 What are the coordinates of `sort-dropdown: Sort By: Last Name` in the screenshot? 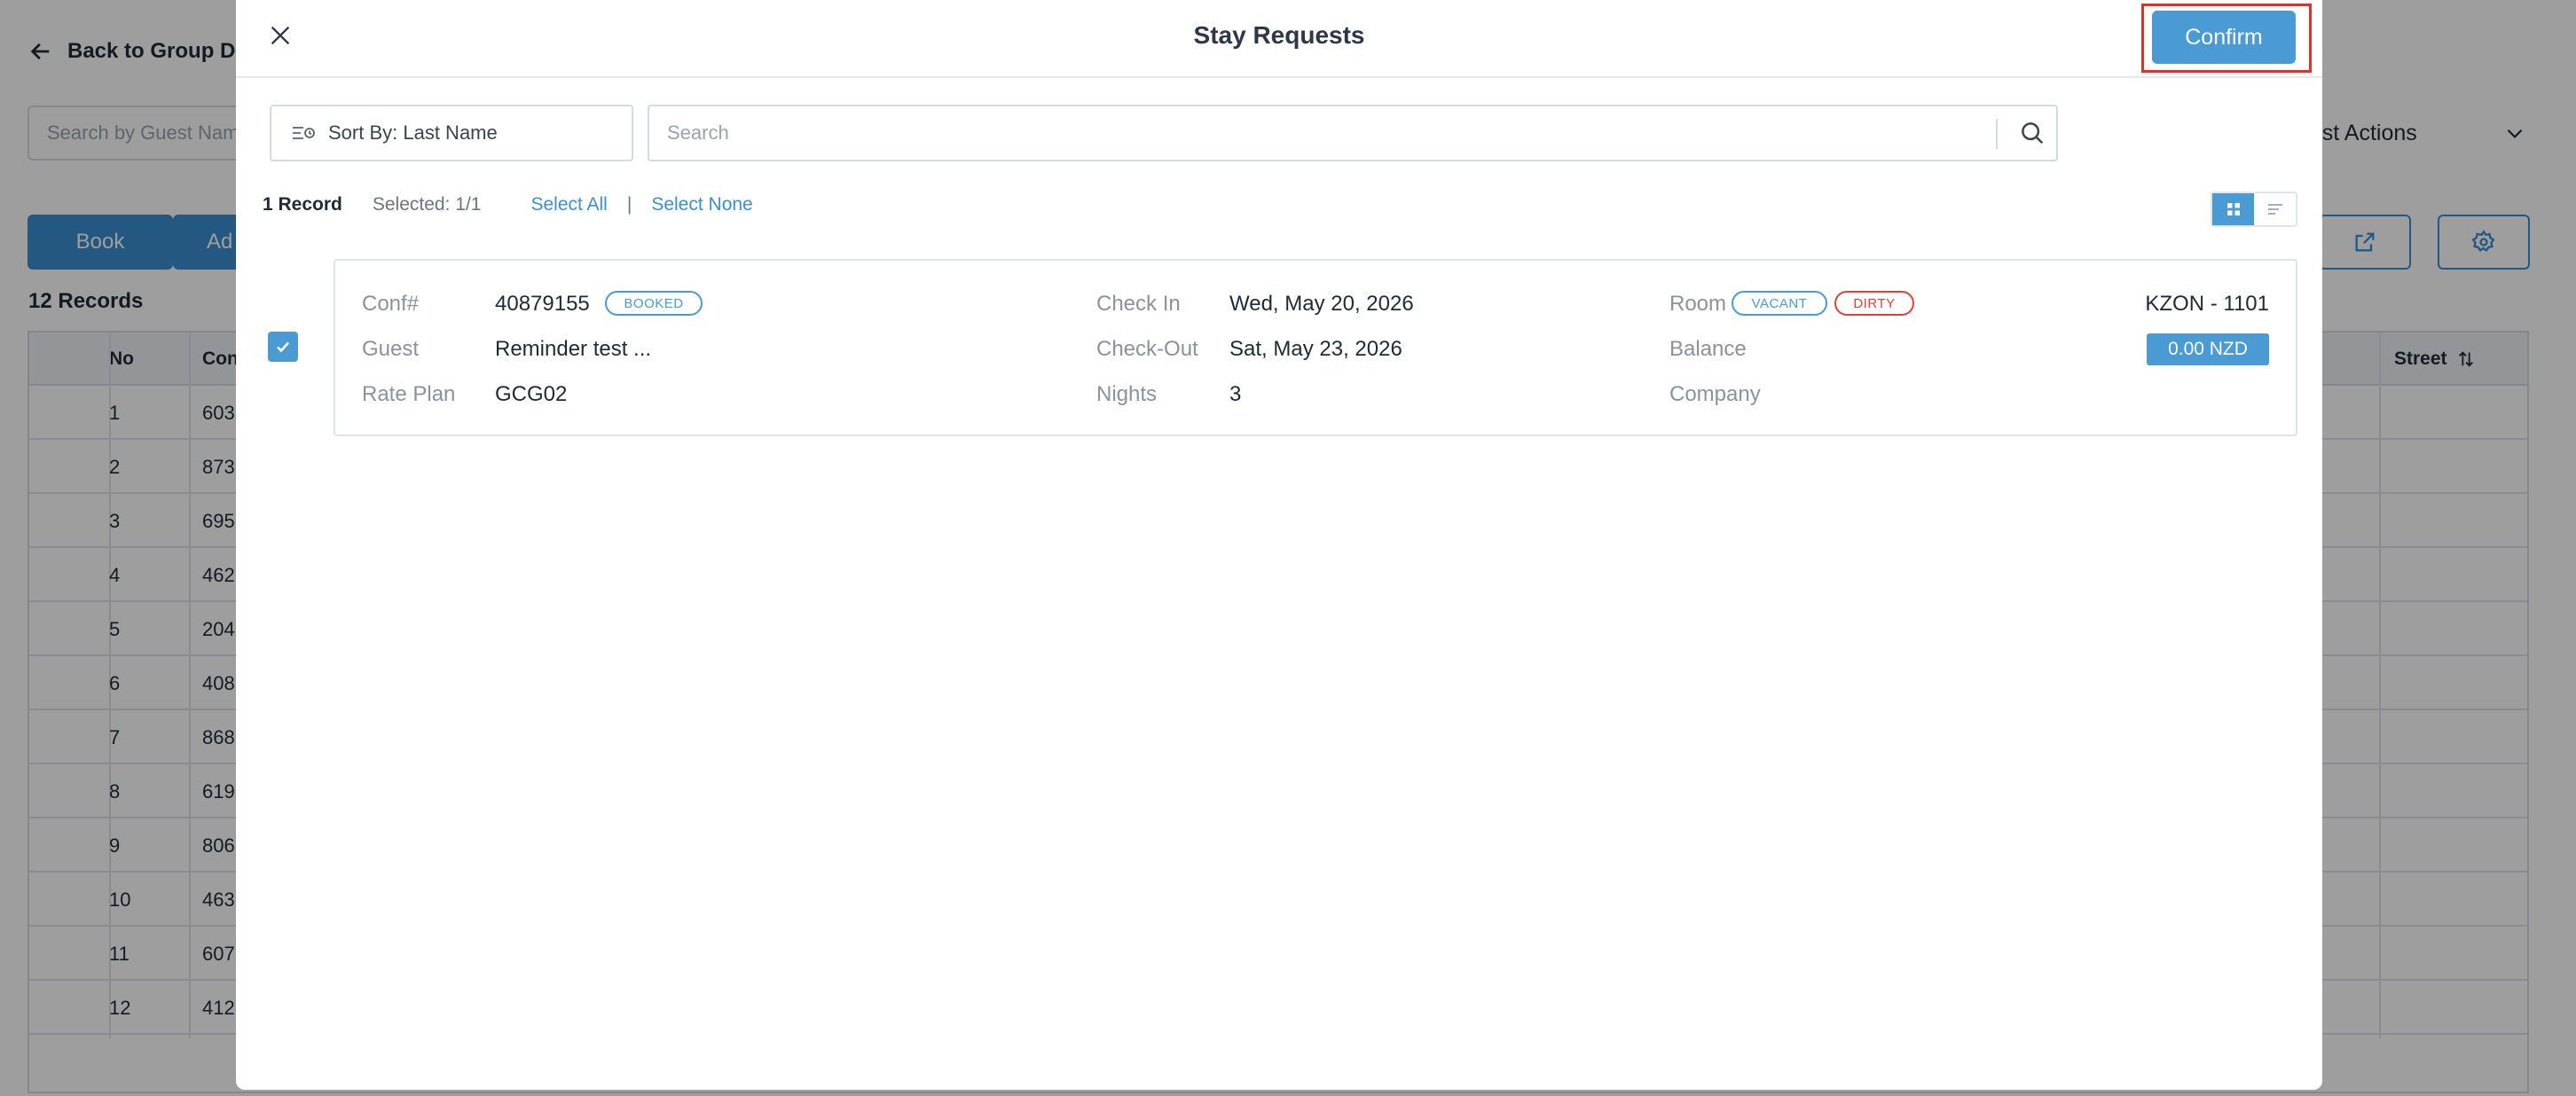 It's located at (451, 133).